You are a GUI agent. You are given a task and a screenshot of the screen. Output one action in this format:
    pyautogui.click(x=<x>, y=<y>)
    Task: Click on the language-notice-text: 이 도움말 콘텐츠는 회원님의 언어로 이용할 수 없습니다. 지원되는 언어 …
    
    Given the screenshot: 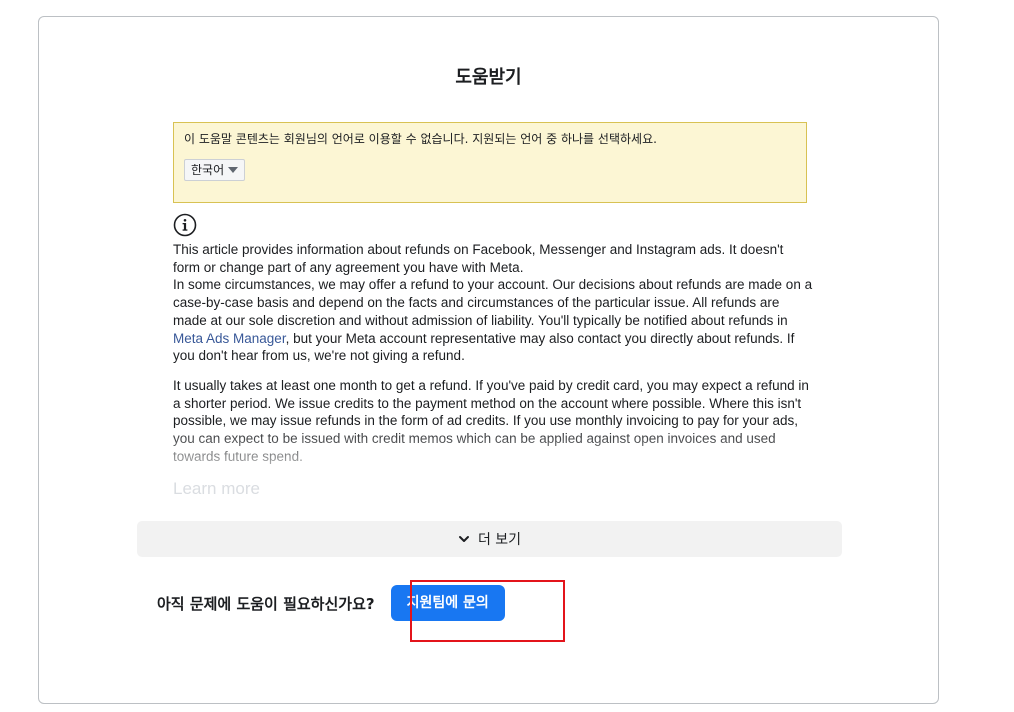 What is the action you would take?
    pyautogui.click(x=420, y=139)
    